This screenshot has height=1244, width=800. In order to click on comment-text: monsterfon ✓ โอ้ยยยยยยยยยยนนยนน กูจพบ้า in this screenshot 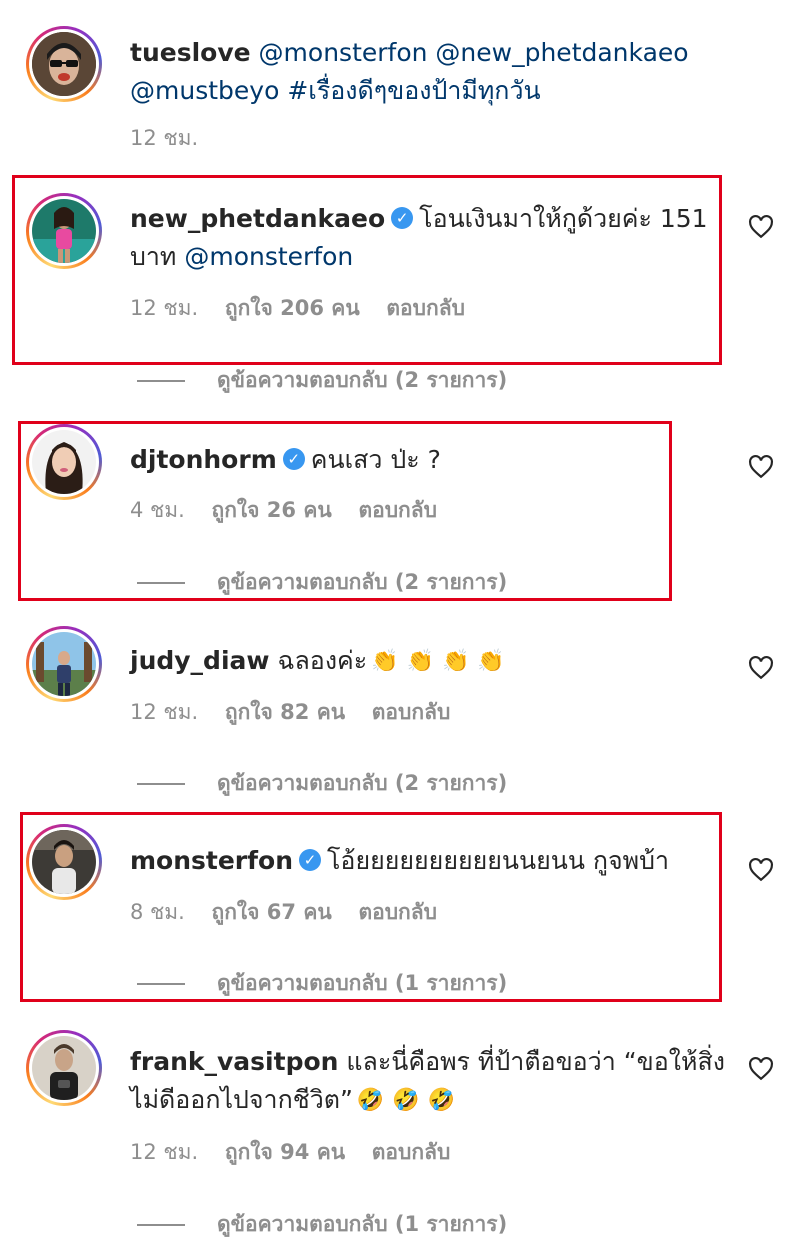, I will do `click(425, 861)`.